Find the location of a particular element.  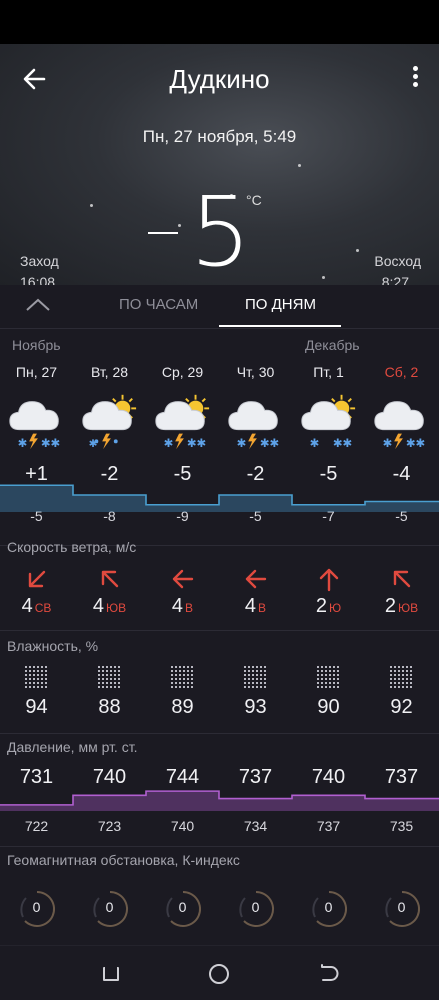

wind-direction: Ю is located at coordinates (335, 608).